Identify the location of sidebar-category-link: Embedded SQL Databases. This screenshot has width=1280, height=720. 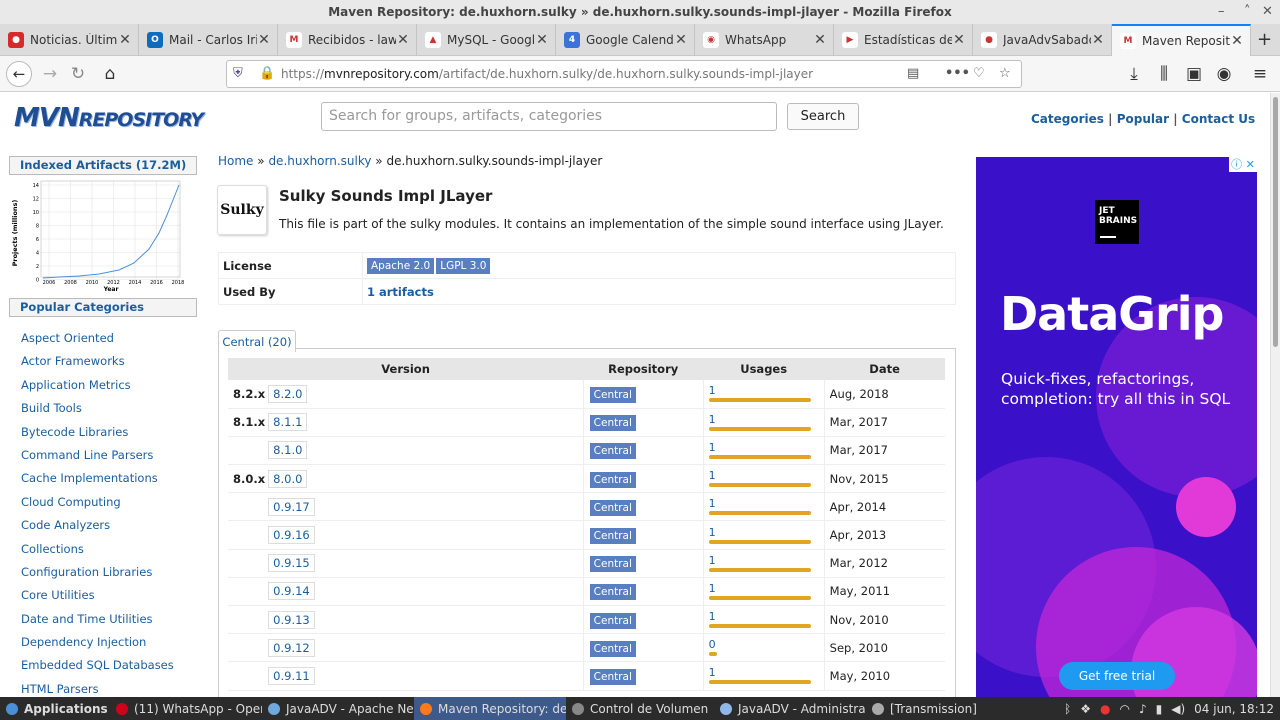
(109, 665).